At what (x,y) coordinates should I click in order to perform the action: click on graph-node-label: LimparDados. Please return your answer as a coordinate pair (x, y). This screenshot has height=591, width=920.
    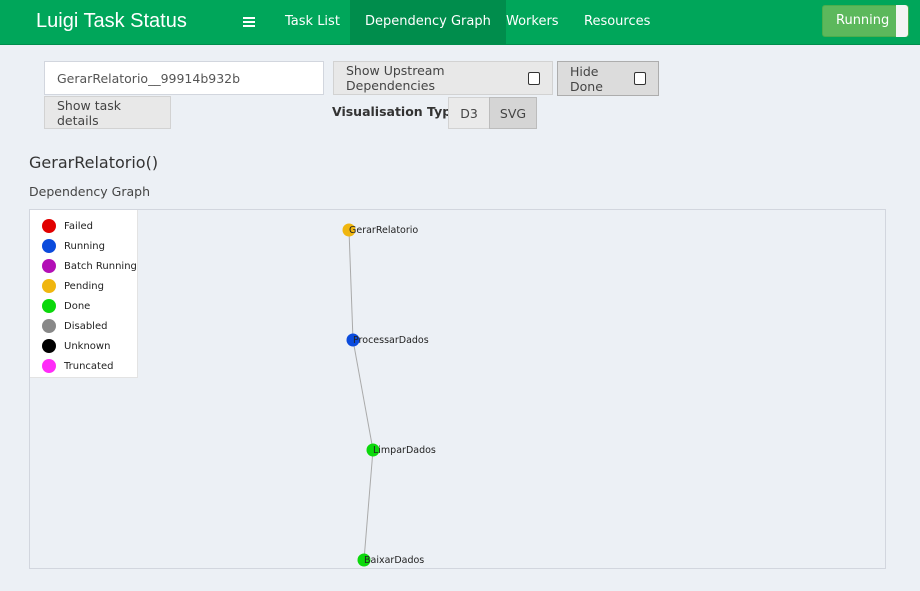
    Looking at the image, I should click on (404, 450).